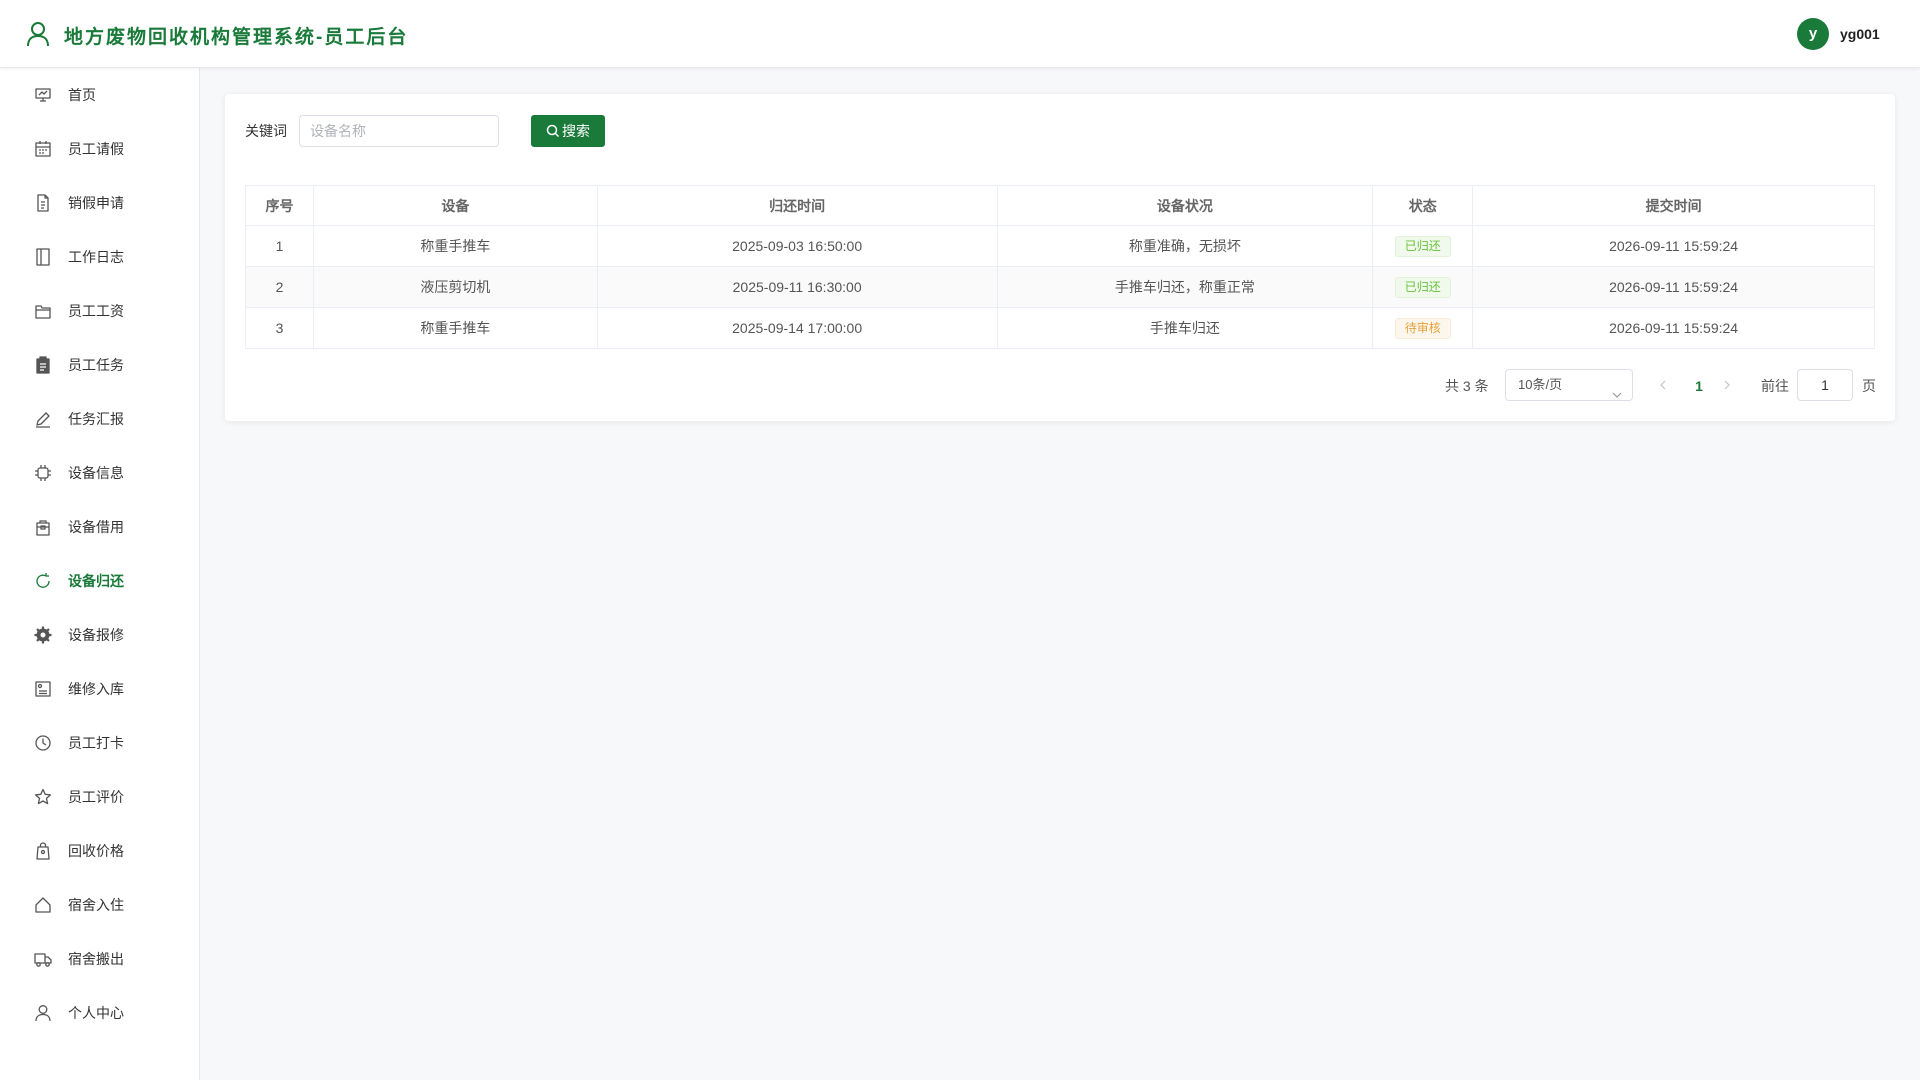 The image size is (1920, 1080). I want to click on sidebar-item-truck: 宿舍搬出, so click(99, 959).